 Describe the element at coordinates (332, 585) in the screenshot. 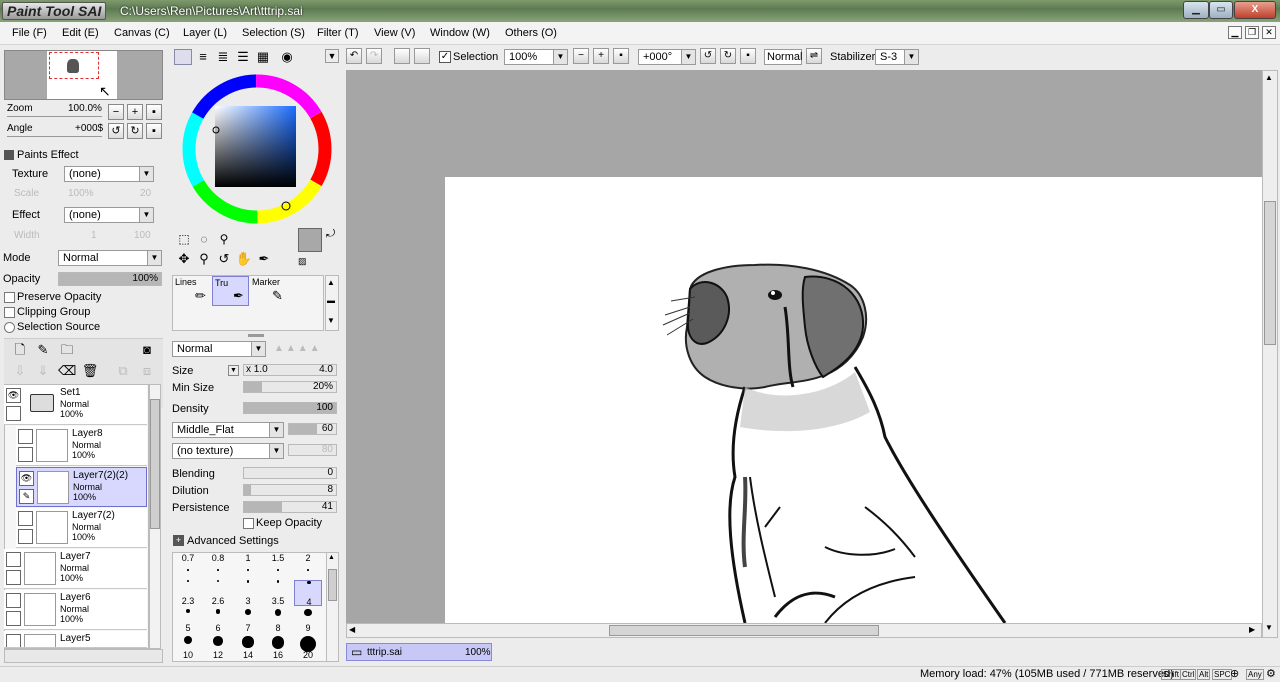

I see `brush-size-scroll-thumb` at that location.